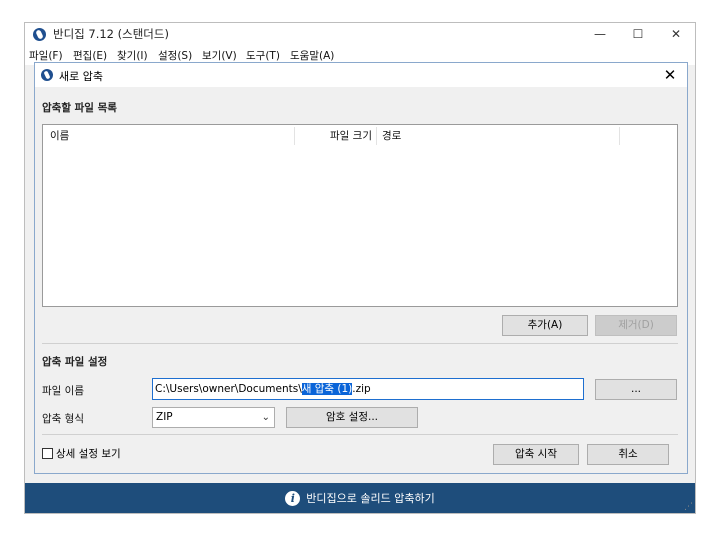  I want to click on resize-grip-icon: ⋰, so click(688, 507).